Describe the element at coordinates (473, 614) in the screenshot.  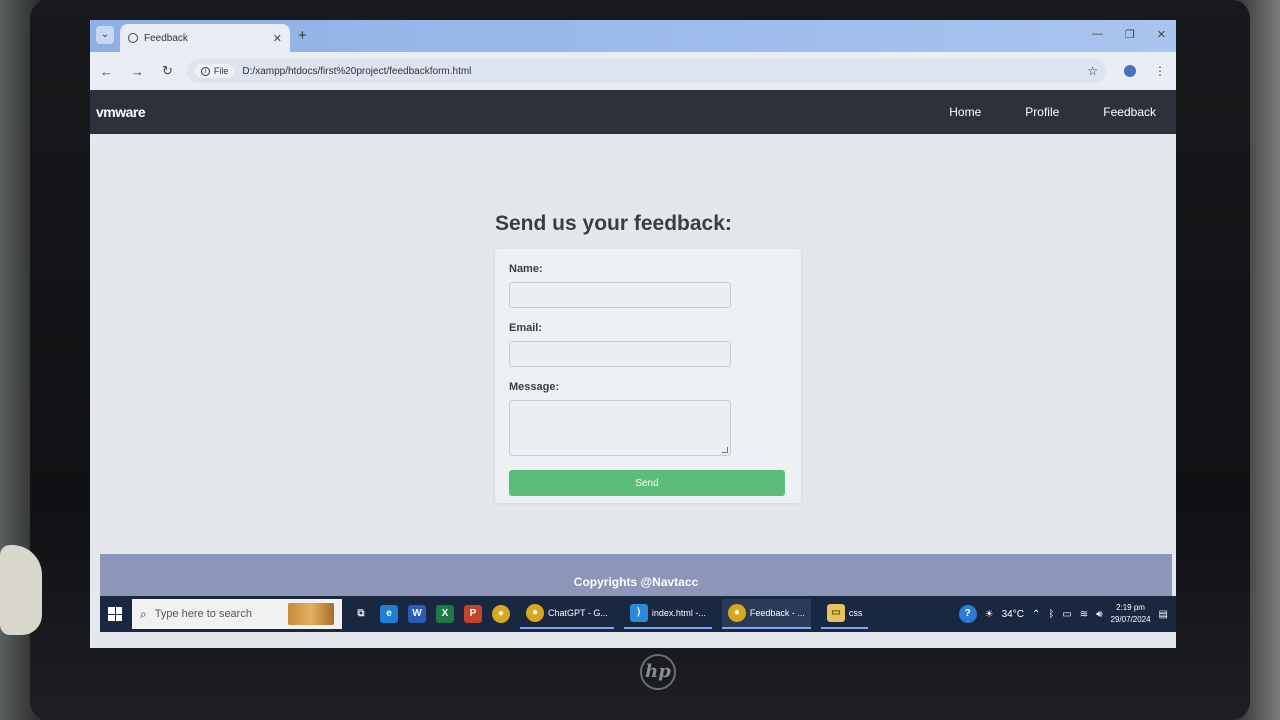
I see `powerpoint-icon: P` at that location.